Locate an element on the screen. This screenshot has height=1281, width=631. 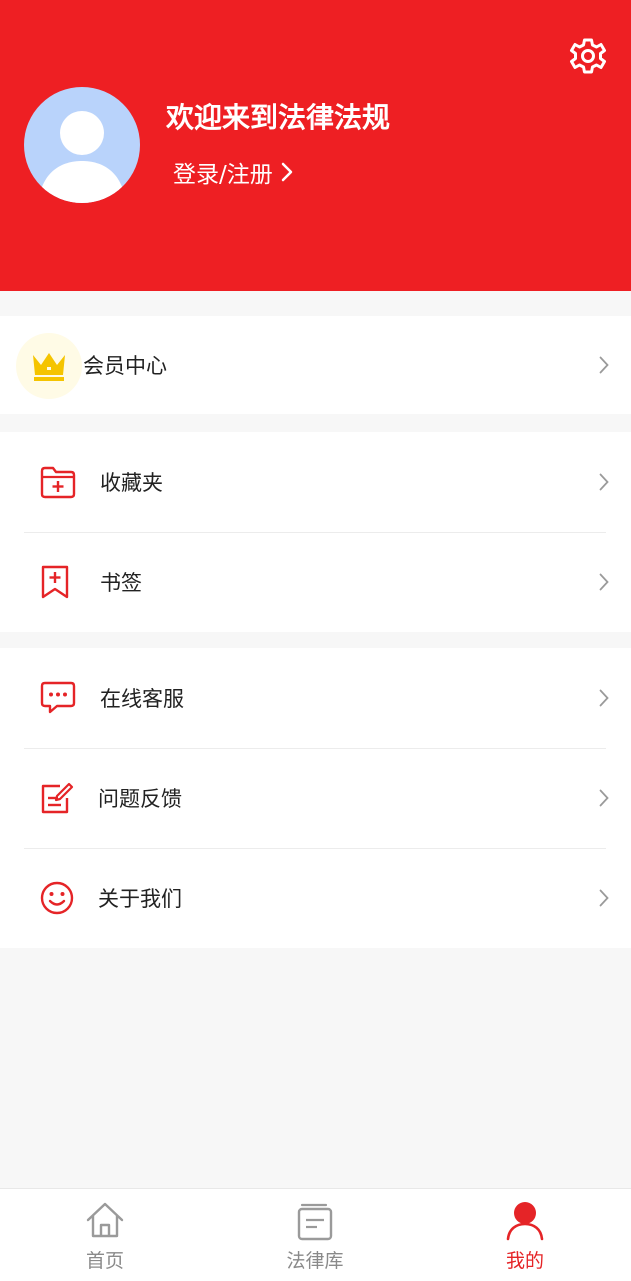
vip-card: 会员中心 is located at coordinates (315, 365).